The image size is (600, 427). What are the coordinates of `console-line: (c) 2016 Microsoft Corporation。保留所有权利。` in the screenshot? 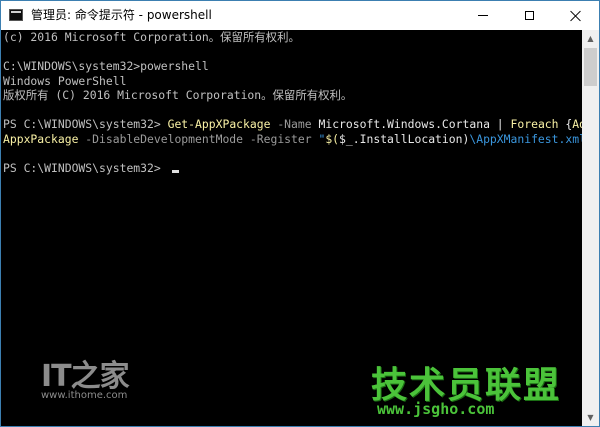 It's located at (151, 37).